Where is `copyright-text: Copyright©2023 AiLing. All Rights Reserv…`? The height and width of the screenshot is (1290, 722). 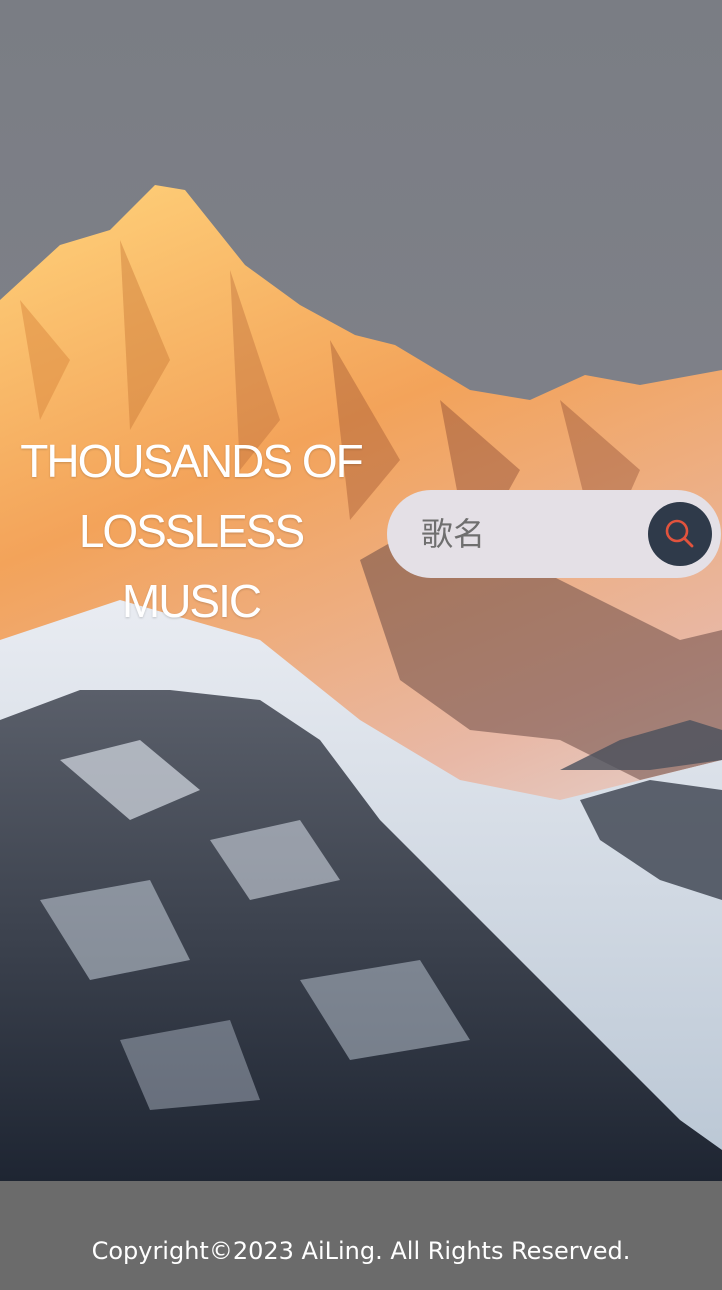
copyright-text: Copyright©2023 AiLing. All Rights Reserv… is located at coordinates (361, 1250).